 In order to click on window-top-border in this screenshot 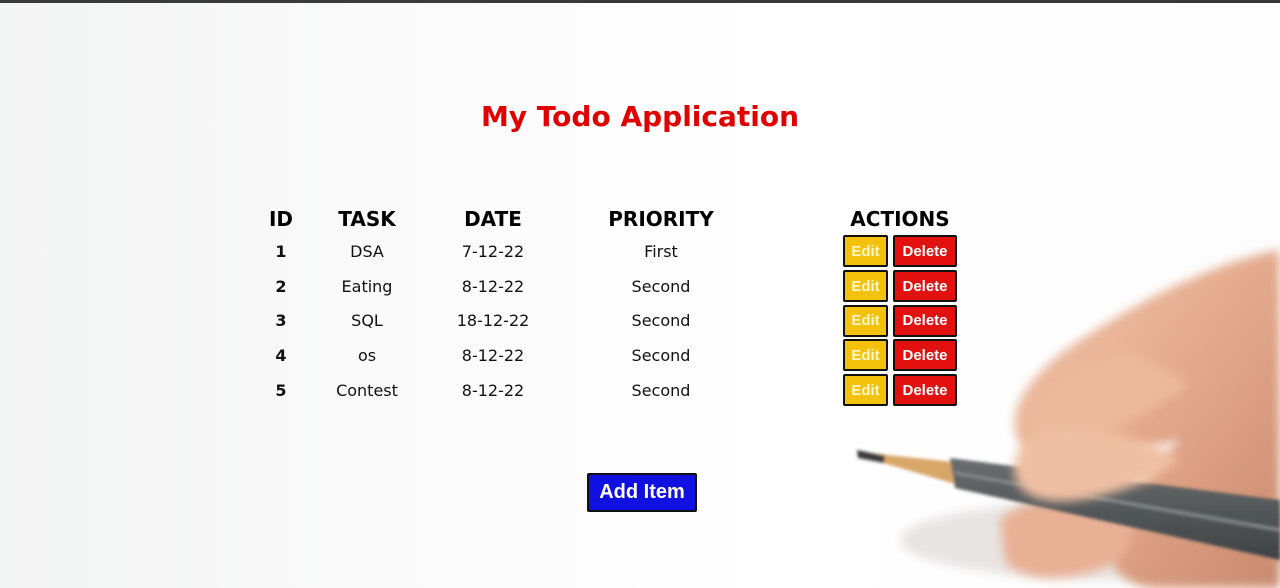, I will do `click(640, 1)`.